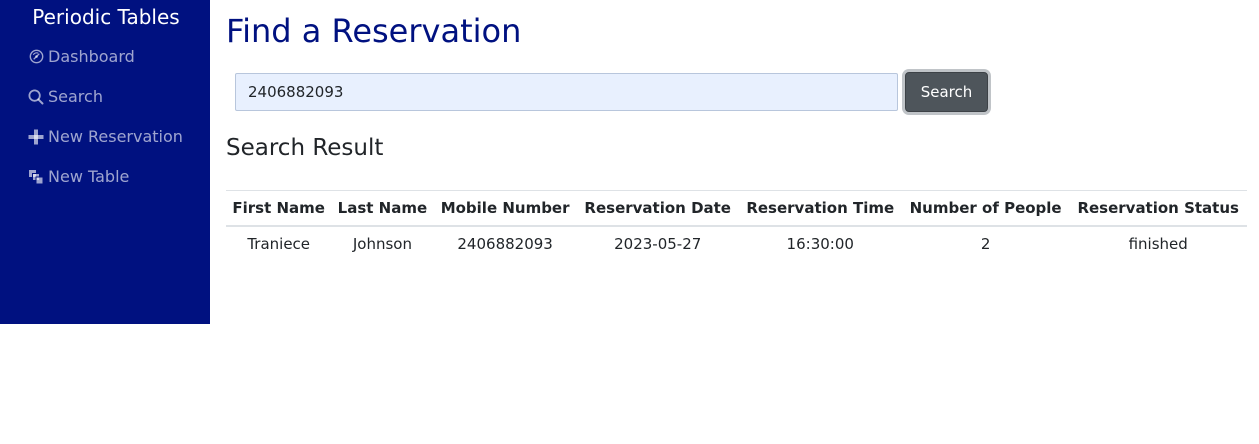 This screenshot has height=444, width=1259. I want to click on column-header-first-name: First Name, so click(279, 208).